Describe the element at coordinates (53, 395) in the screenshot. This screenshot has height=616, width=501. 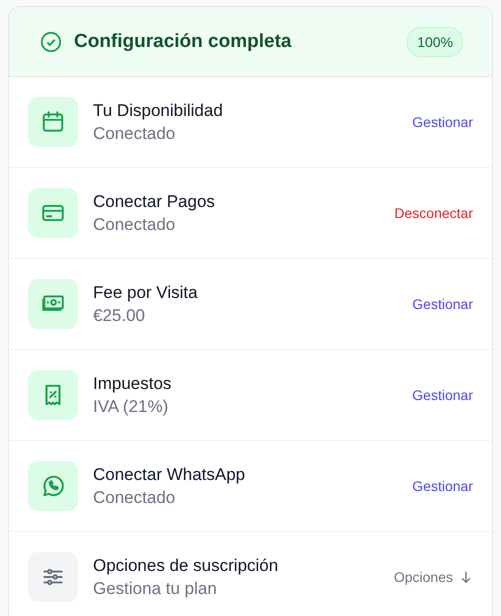
I see `receipt-icon` at that location.